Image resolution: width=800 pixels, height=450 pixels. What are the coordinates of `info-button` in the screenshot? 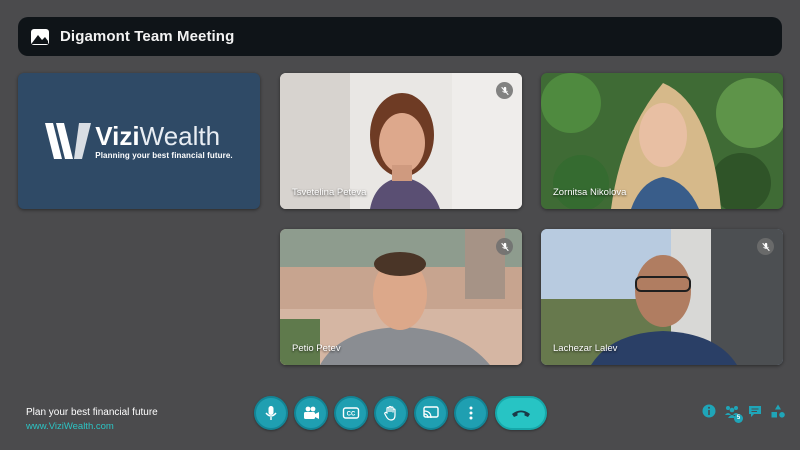 It's located at (709, 411).